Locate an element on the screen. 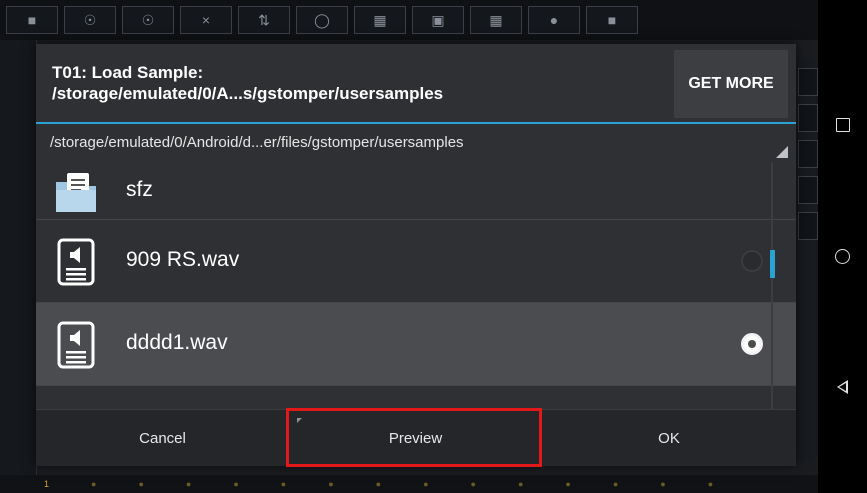 The height and width of the screenshot is (493, 867). dropdown-corner-icon is located at coordinates (782, 152).